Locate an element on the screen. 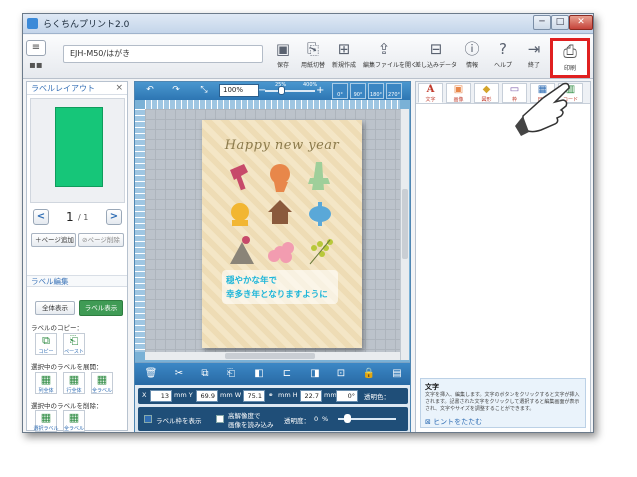 The image size is (637, 477). tab-shape: ◆ 図形 is located at coordinates (486, 93).